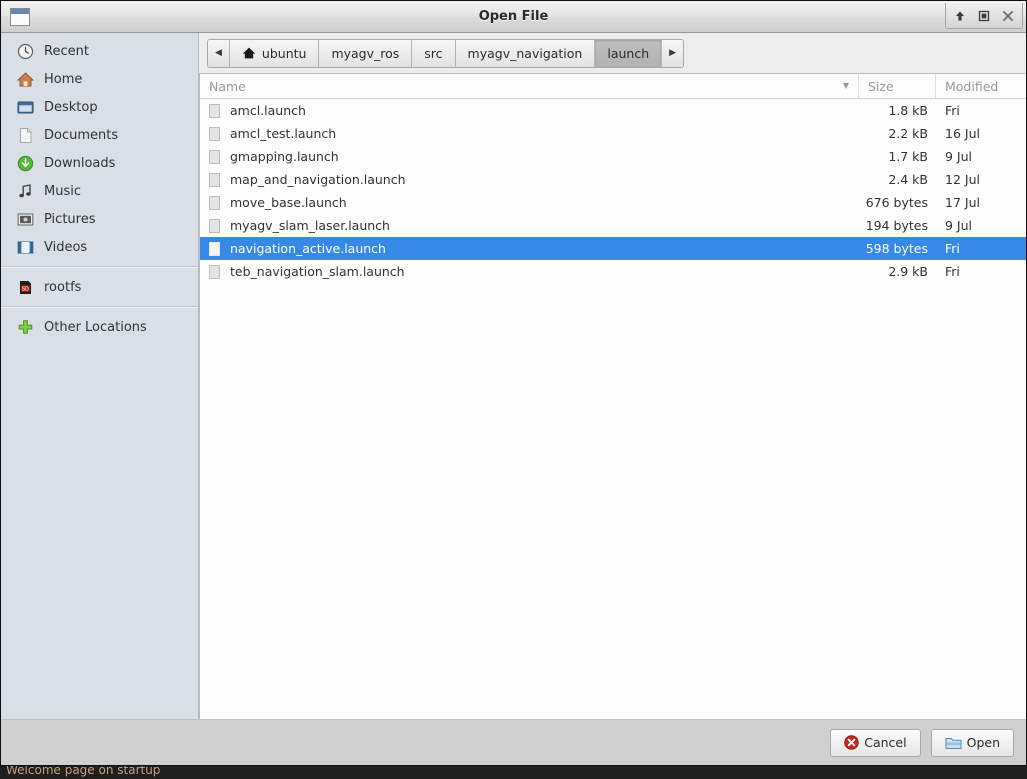 This screenshot has height=779, width=1027. I want to click on breadcrumb-label: myagv_navigation, so click(525, 53).